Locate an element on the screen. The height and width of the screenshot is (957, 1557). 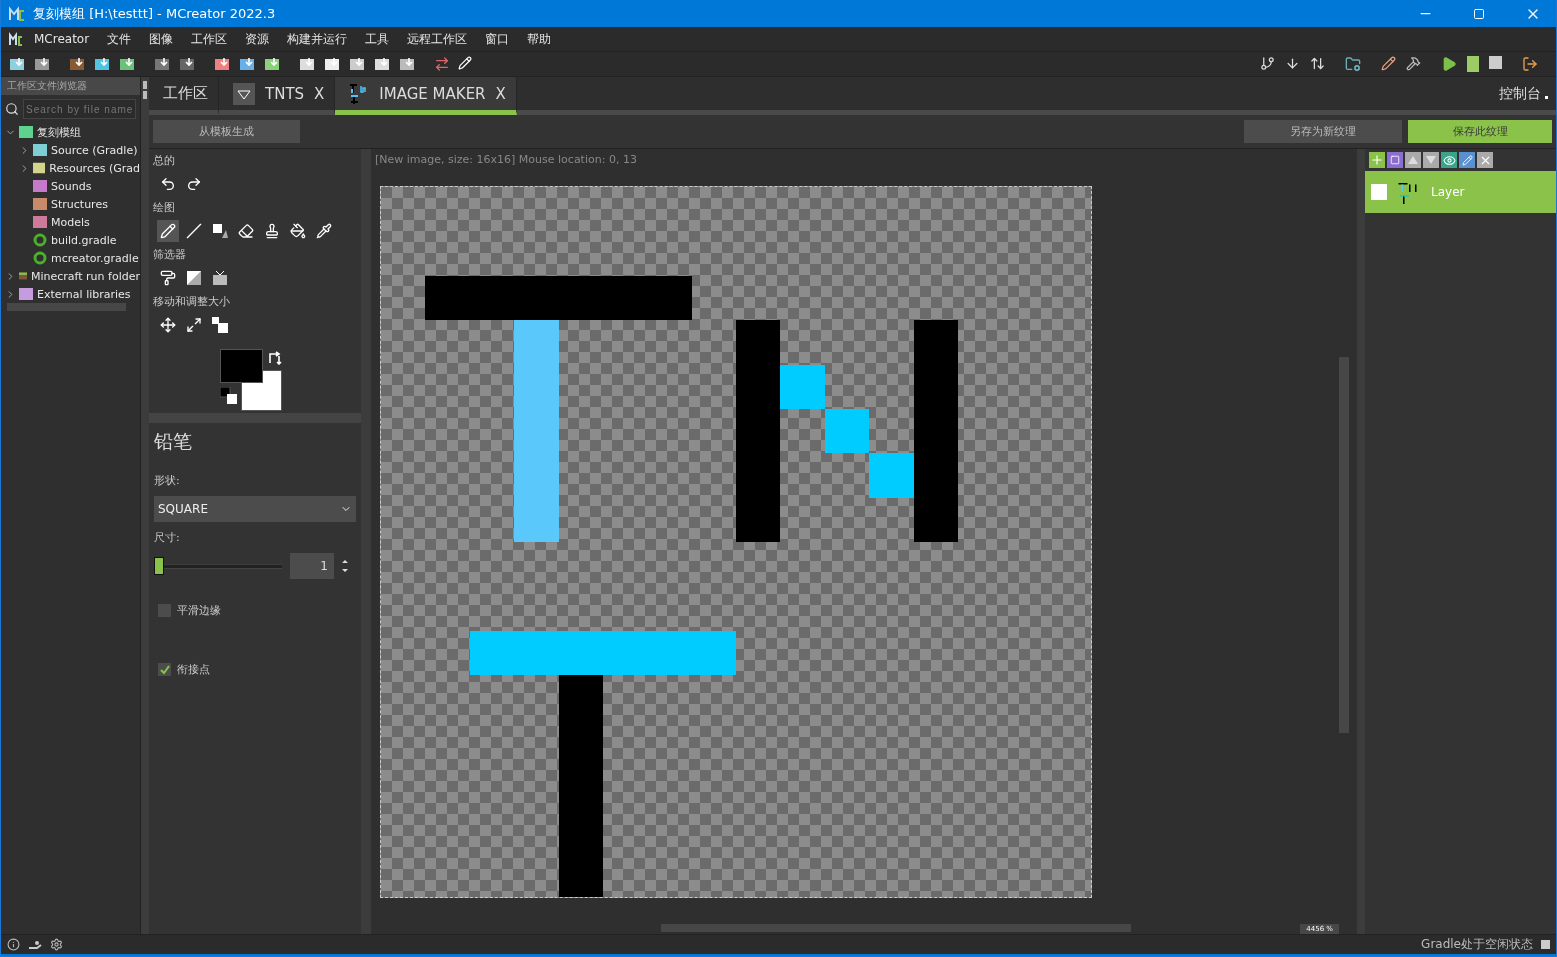
tree-item: Minecraft run folder is located at coordinates (85, 276).